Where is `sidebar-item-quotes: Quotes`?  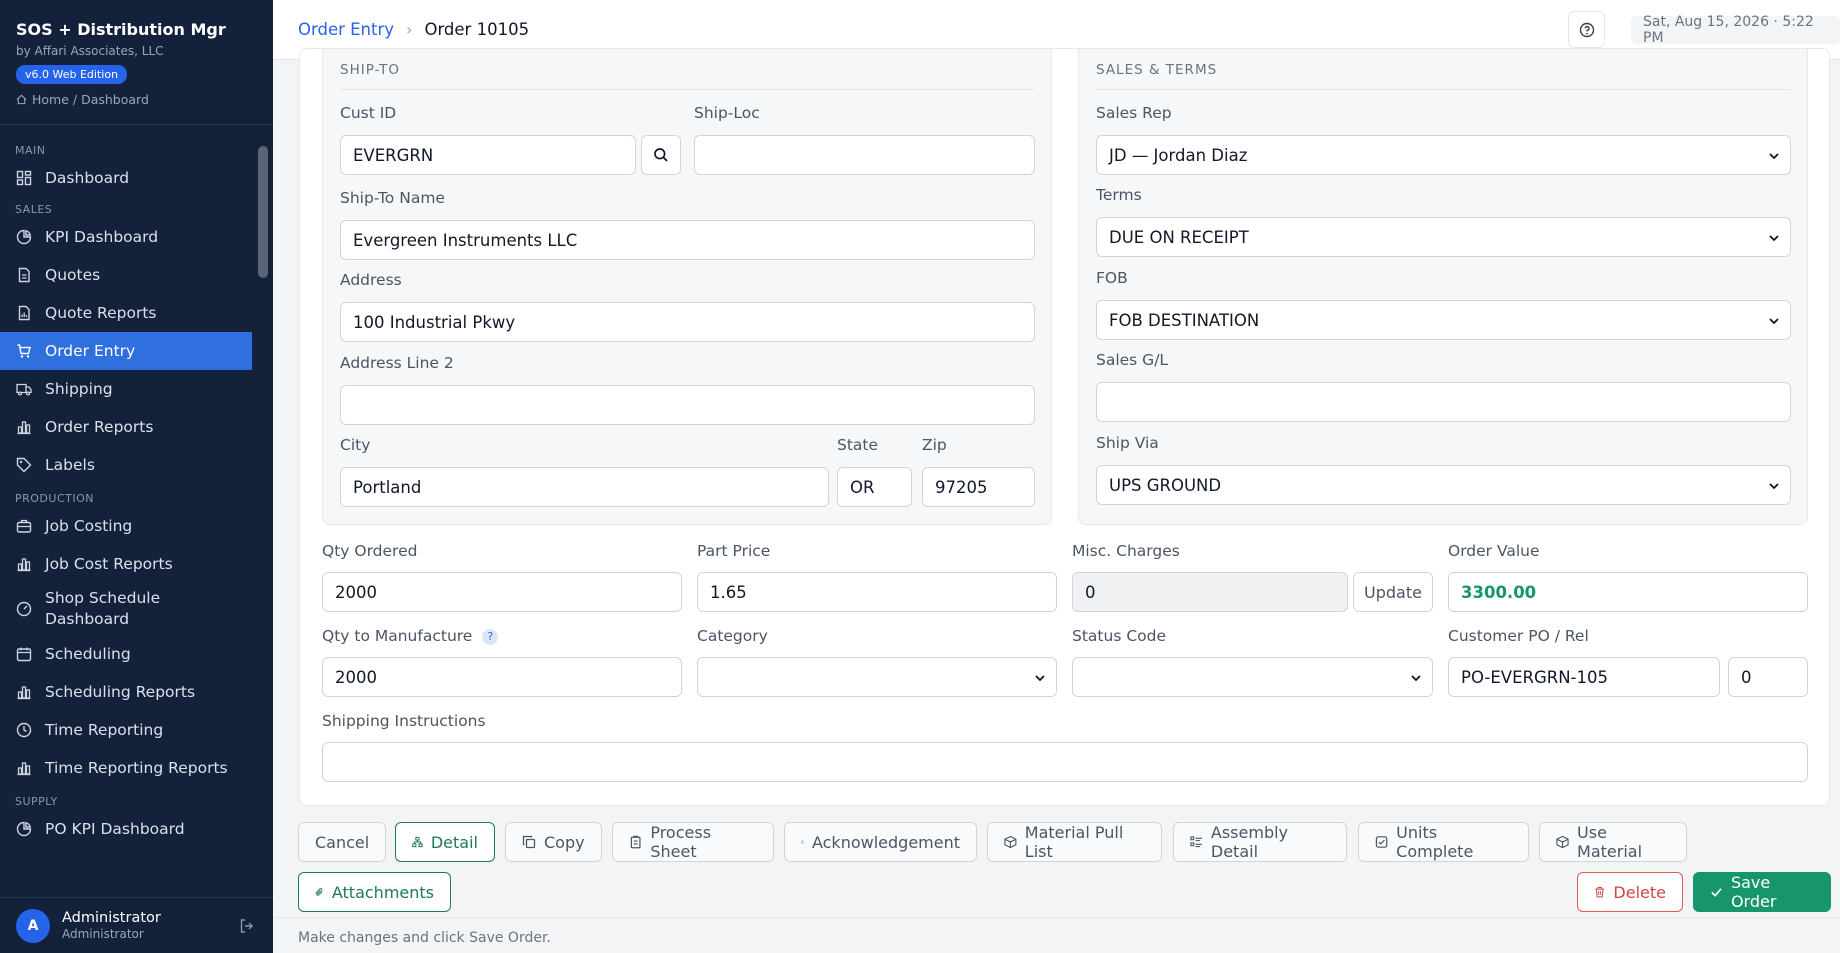
sidebar-item-quotes: Quotes is located at coordinates (126, 275).